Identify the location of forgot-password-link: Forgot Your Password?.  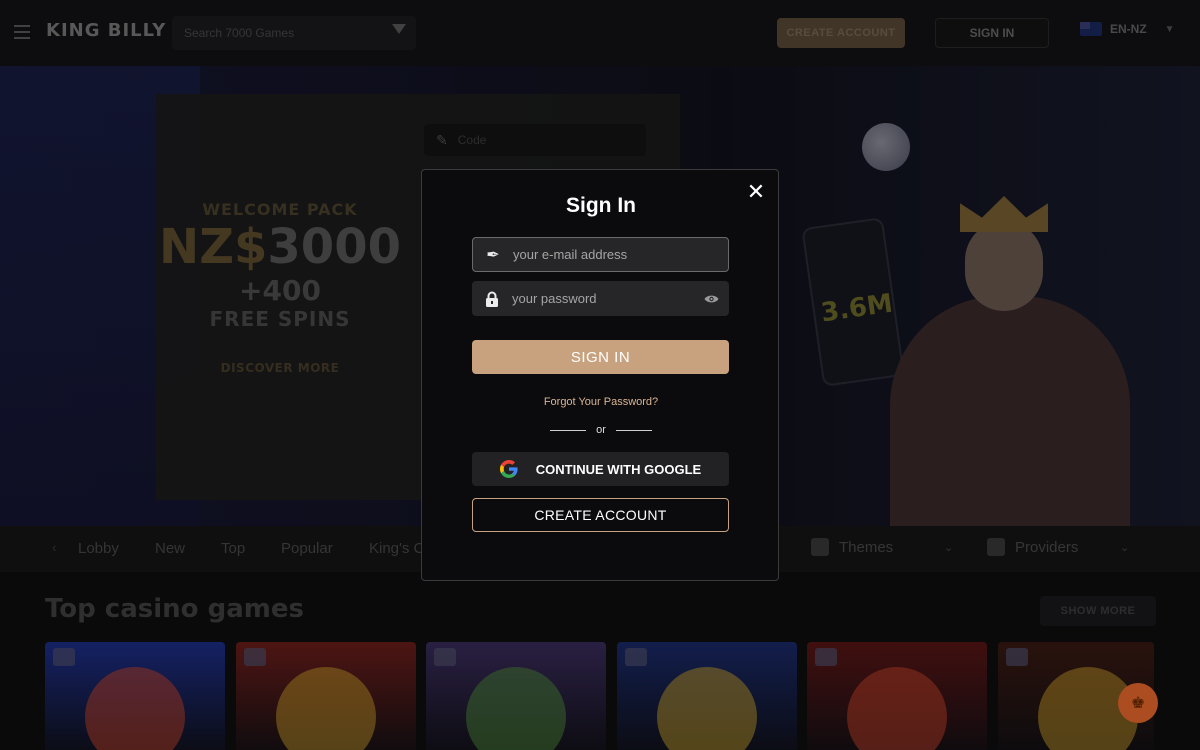
(601, 402).